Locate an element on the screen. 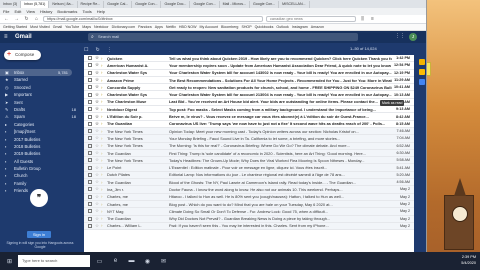 The image size is (480, 270). menu-item: View is located at coordinates (30, 11).